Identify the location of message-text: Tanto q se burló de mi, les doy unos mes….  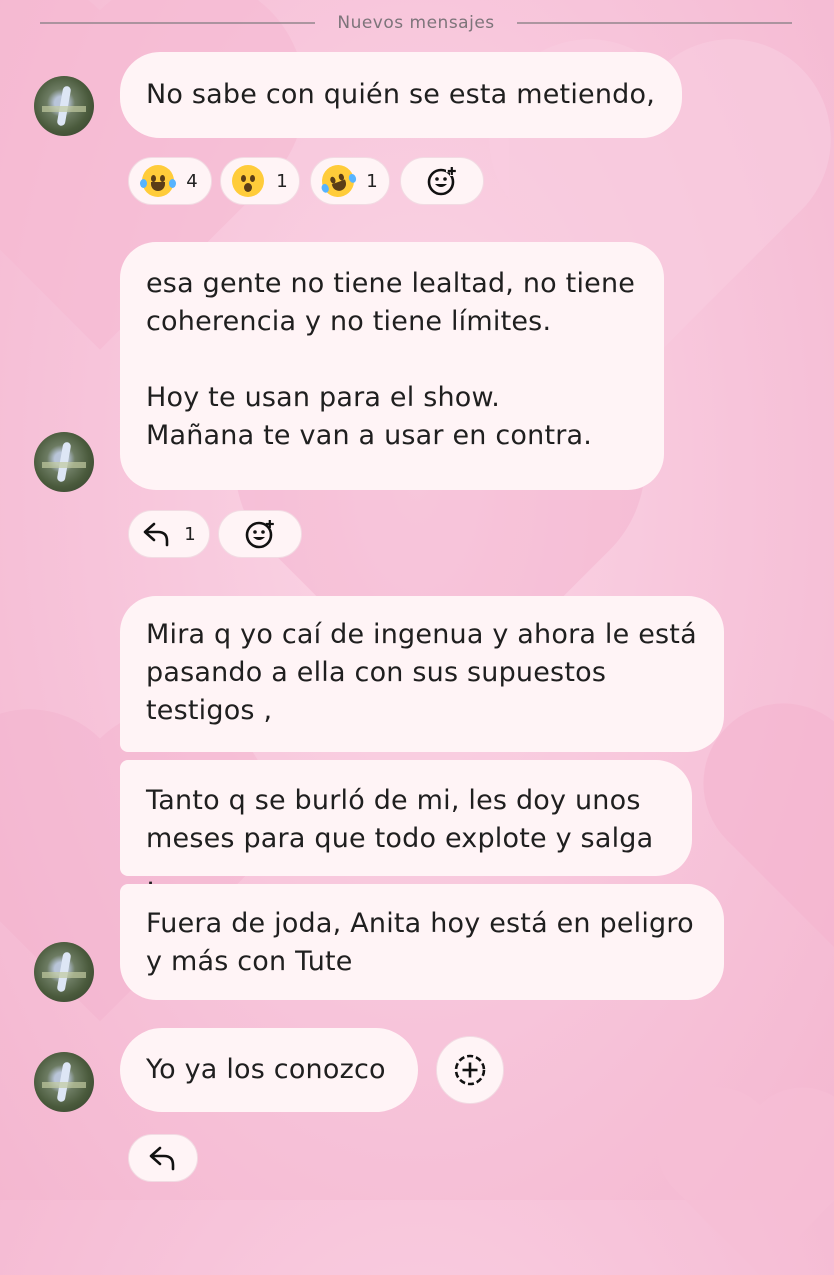
(400, 838).